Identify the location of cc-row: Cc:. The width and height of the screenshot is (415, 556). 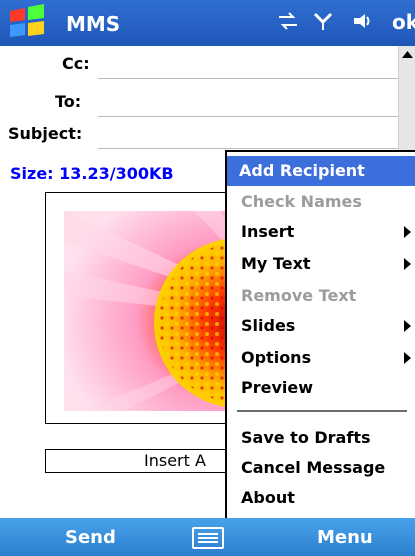
(207, 64).